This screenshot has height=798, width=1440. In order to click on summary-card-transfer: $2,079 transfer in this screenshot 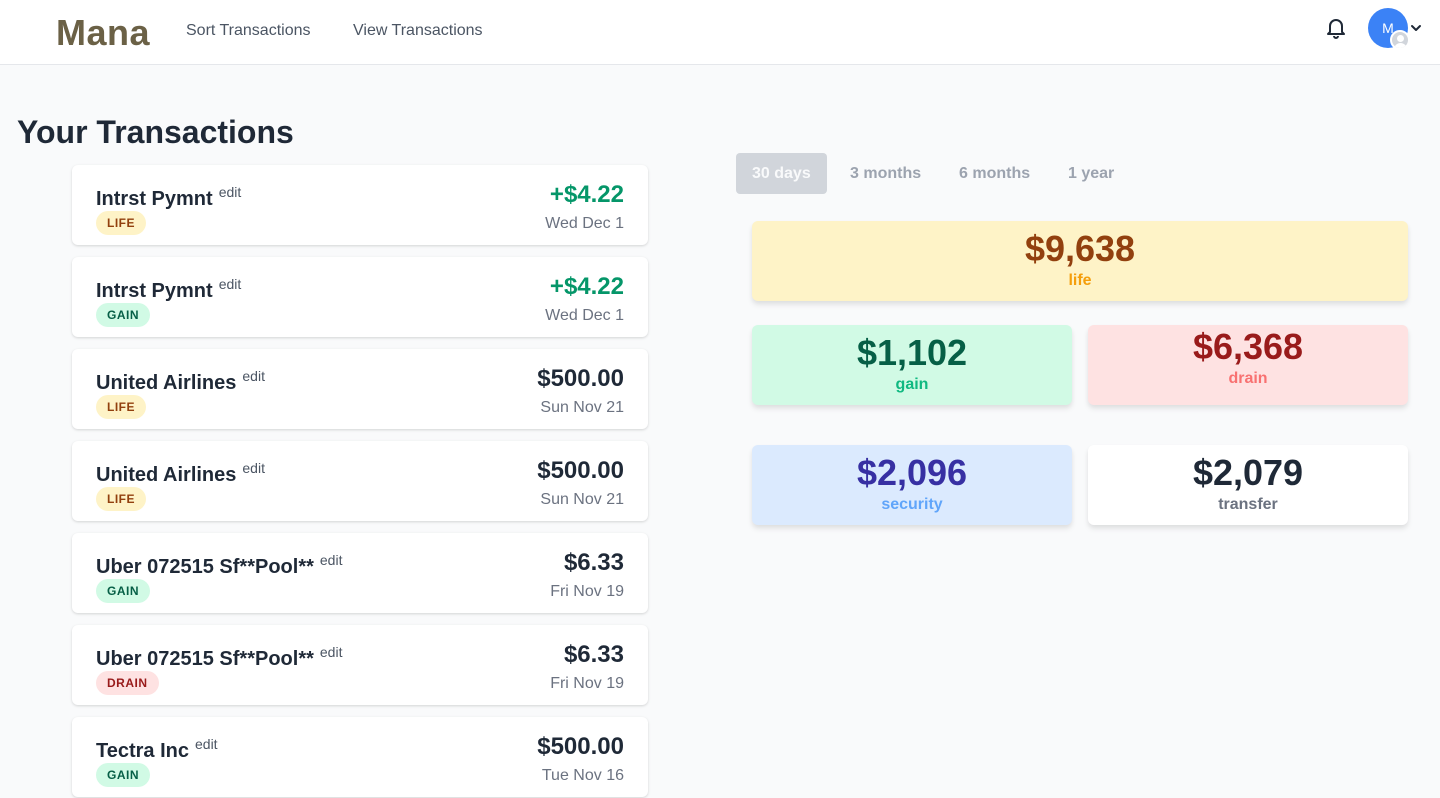, I will do `click(1248, 485)`.